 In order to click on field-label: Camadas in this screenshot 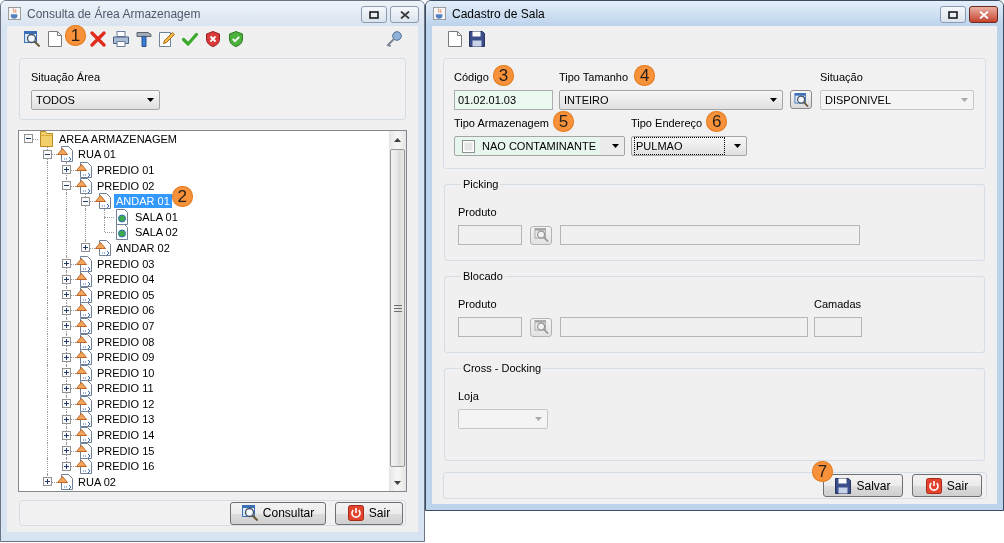, I will do `click(838, 304)`.